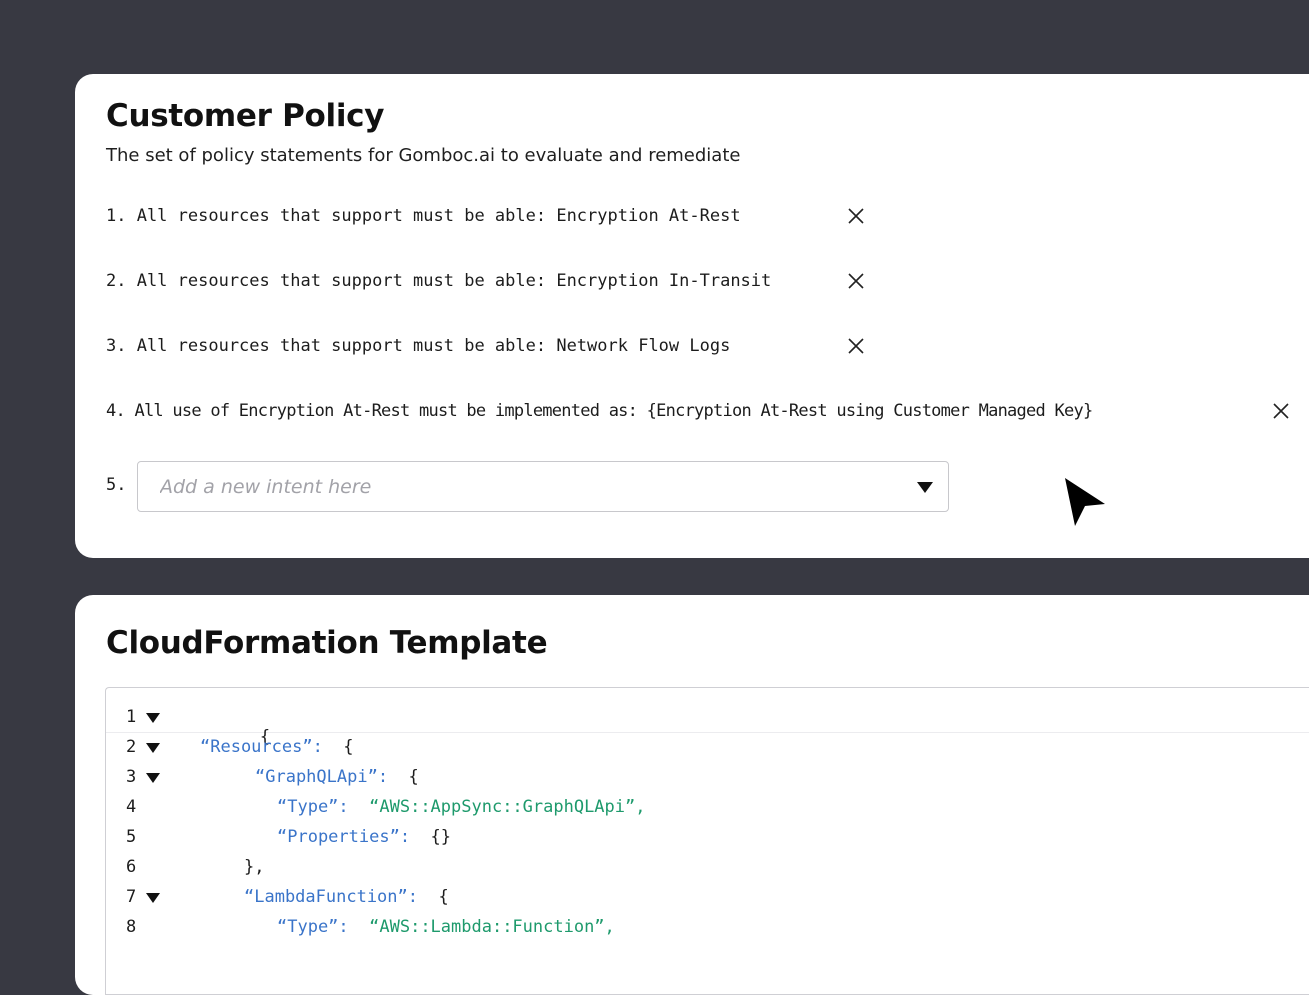 The image size is (1309, 995). I want to click on code-text: },, so click(254, 867).